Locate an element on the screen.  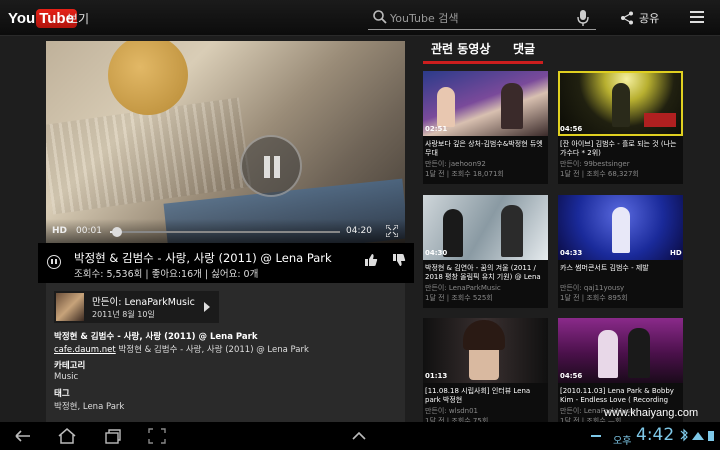
uploader-card: 만든이: LenaParkMusic 2011년 8월 10일 is located at coordinates (136, 307).